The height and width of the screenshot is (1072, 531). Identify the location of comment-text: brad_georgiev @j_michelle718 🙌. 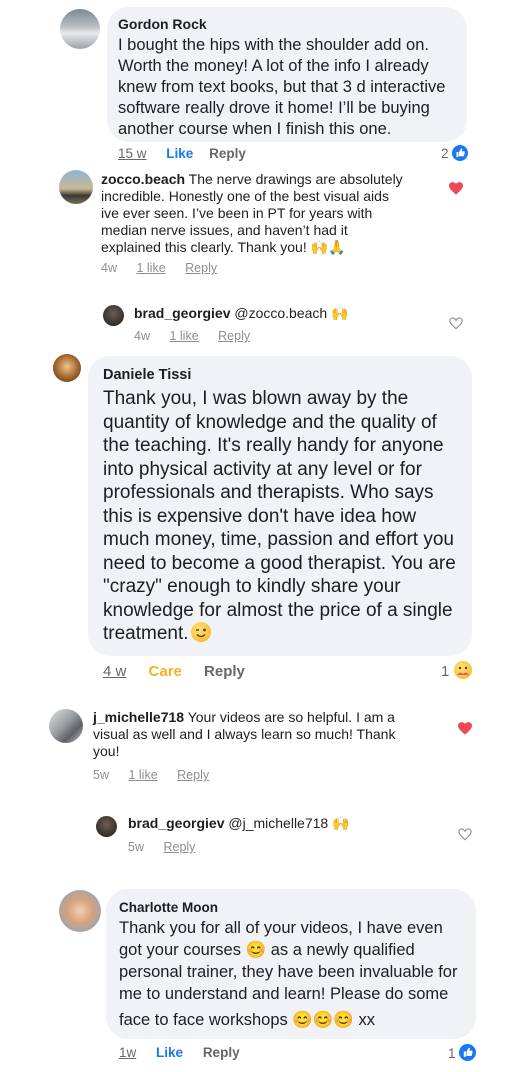
(239, 823).